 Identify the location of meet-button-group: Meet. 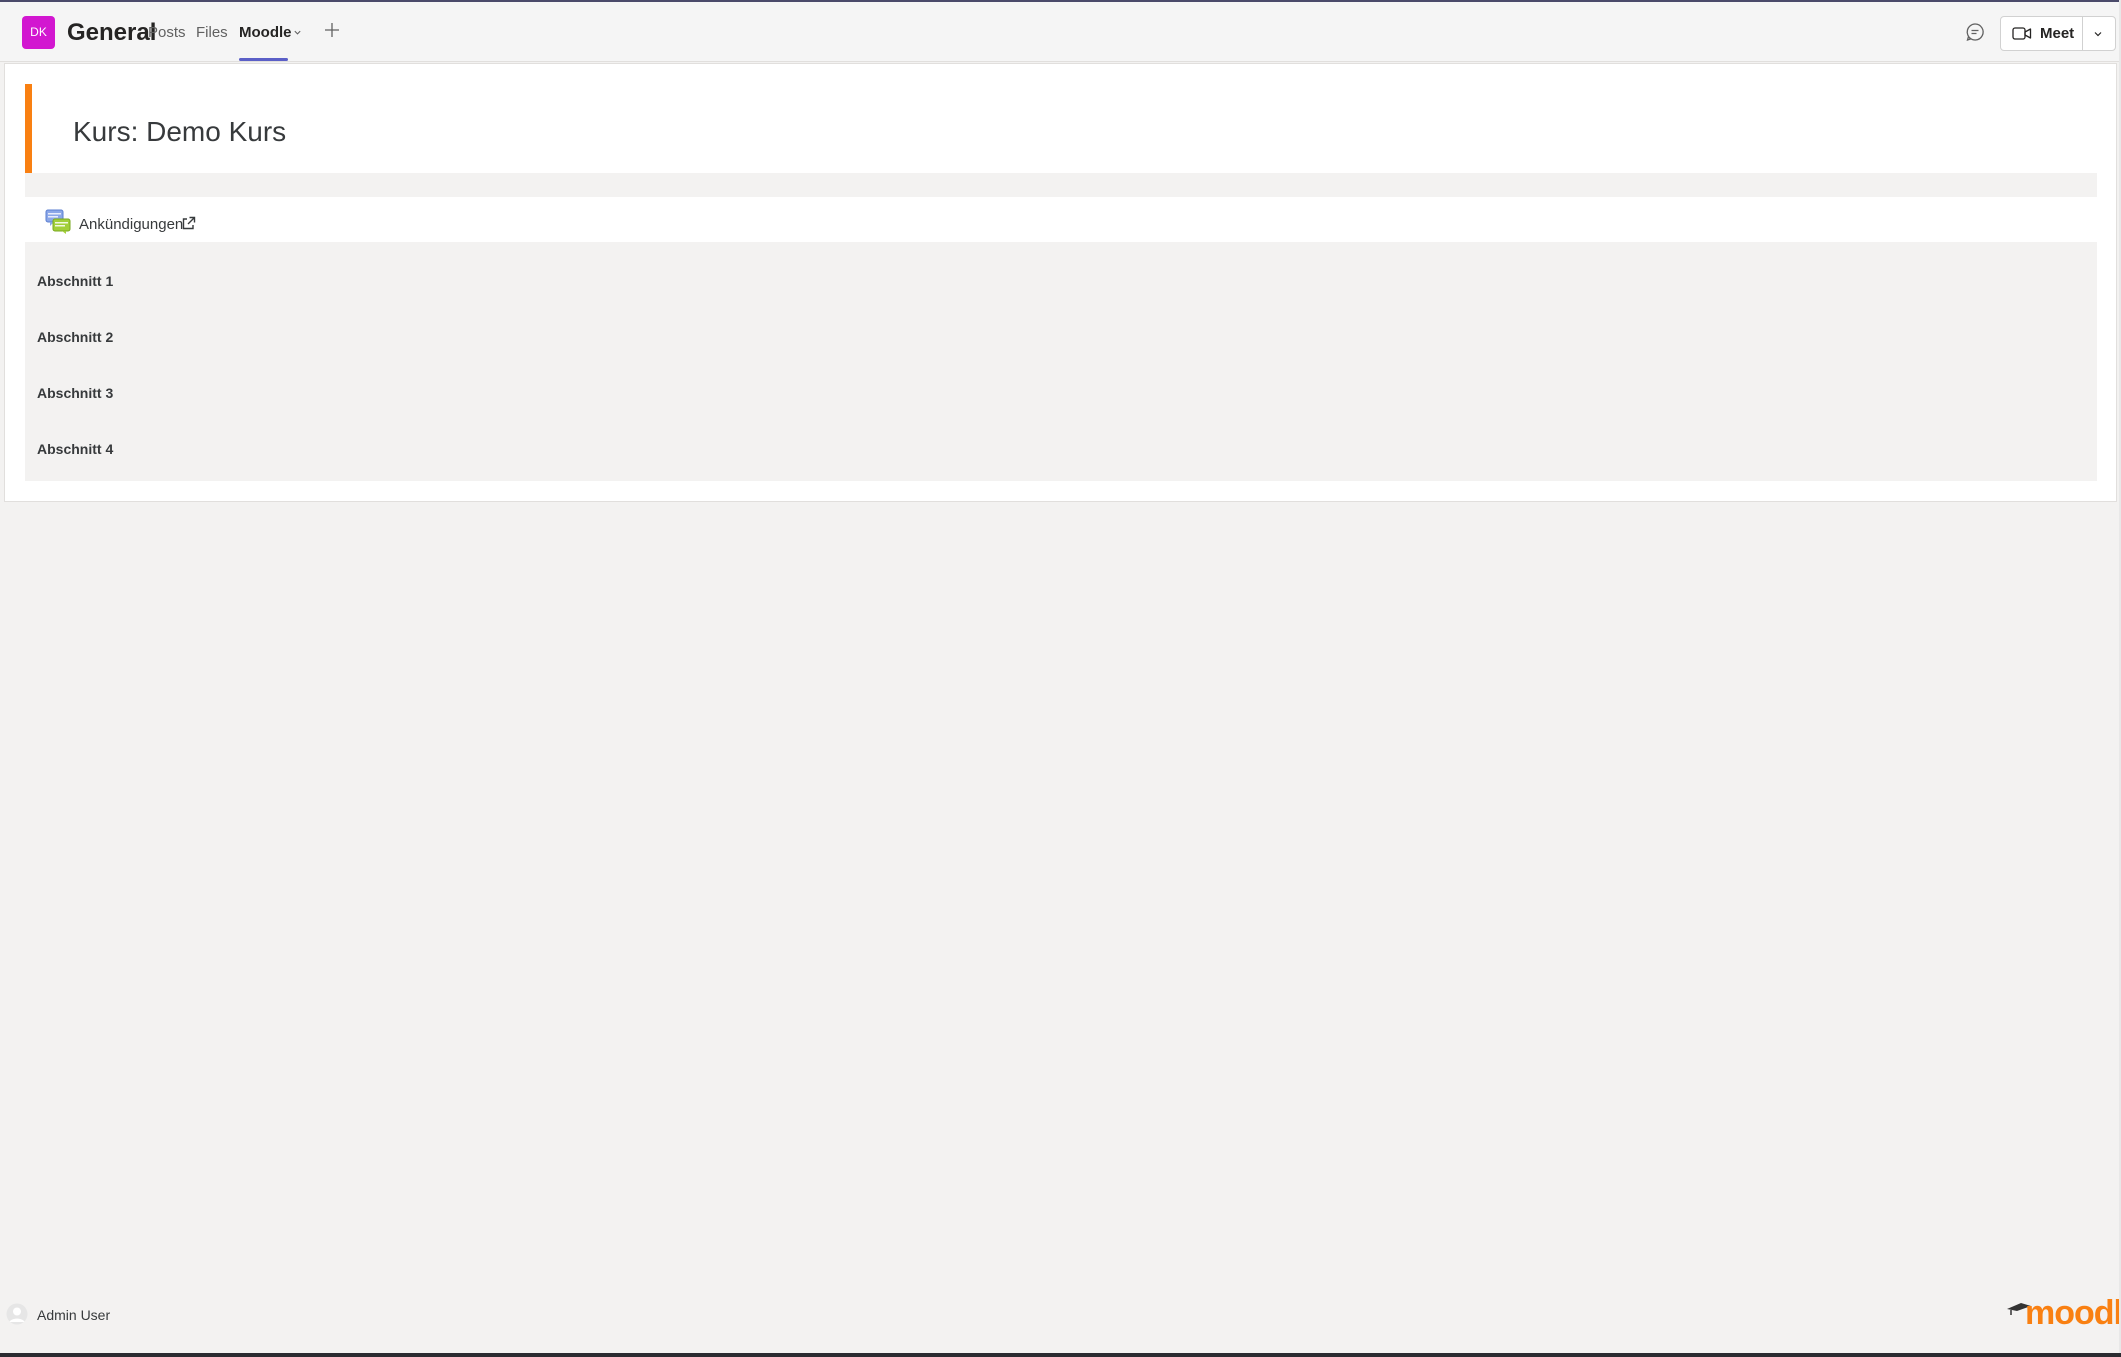
(2058, 33).